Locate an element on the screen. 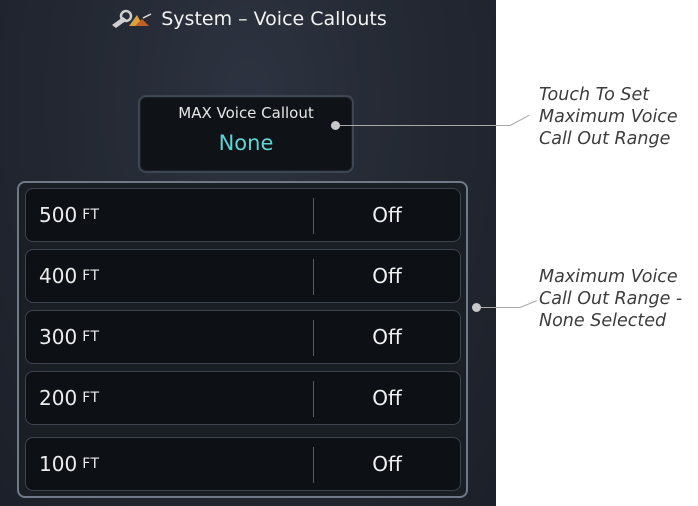  row-altitude: 100 is located at coordinates (58, 464).